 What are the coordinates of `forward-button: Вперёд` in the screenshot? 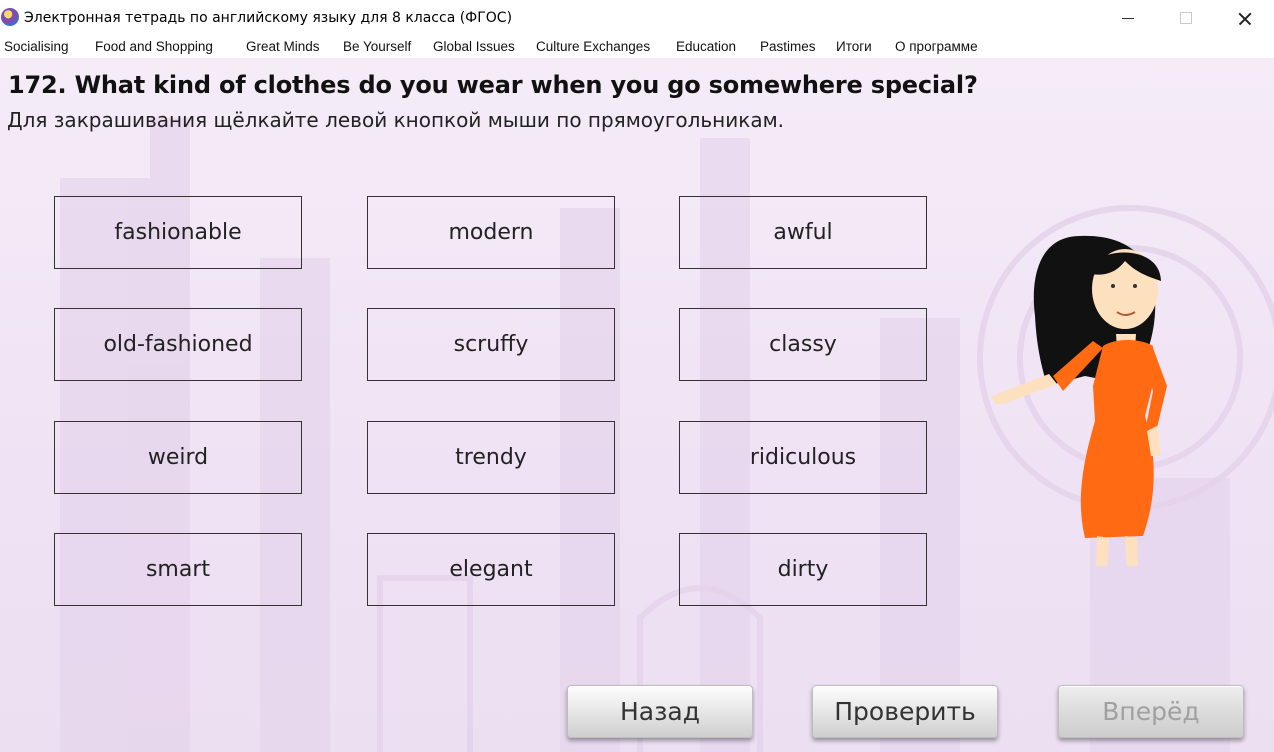 It's located at (1151, 711).